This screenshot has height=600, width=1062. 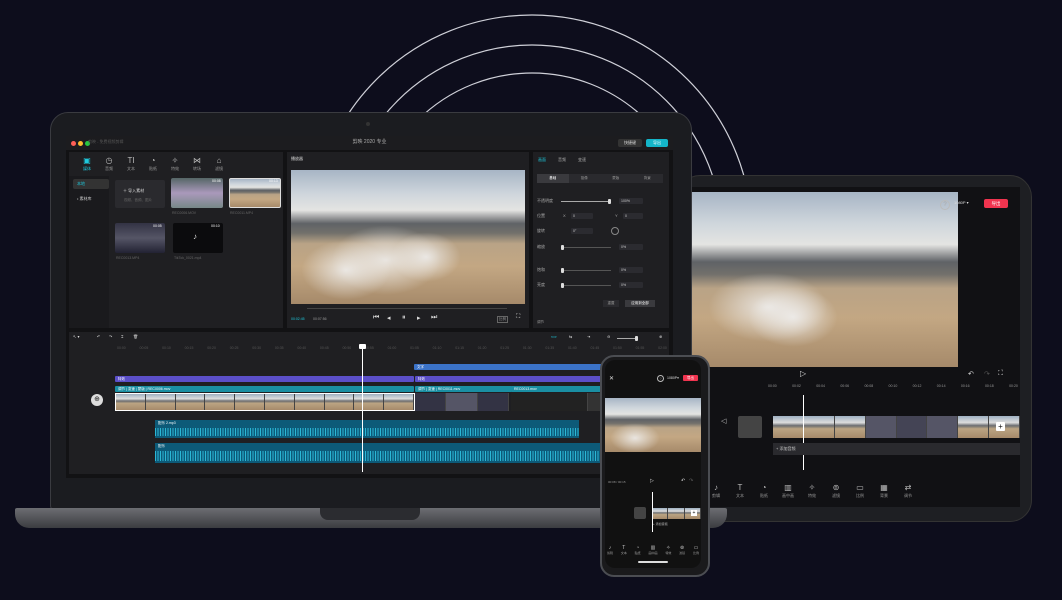 I want to click on help-icon: ?, so click(x=945, y=205).